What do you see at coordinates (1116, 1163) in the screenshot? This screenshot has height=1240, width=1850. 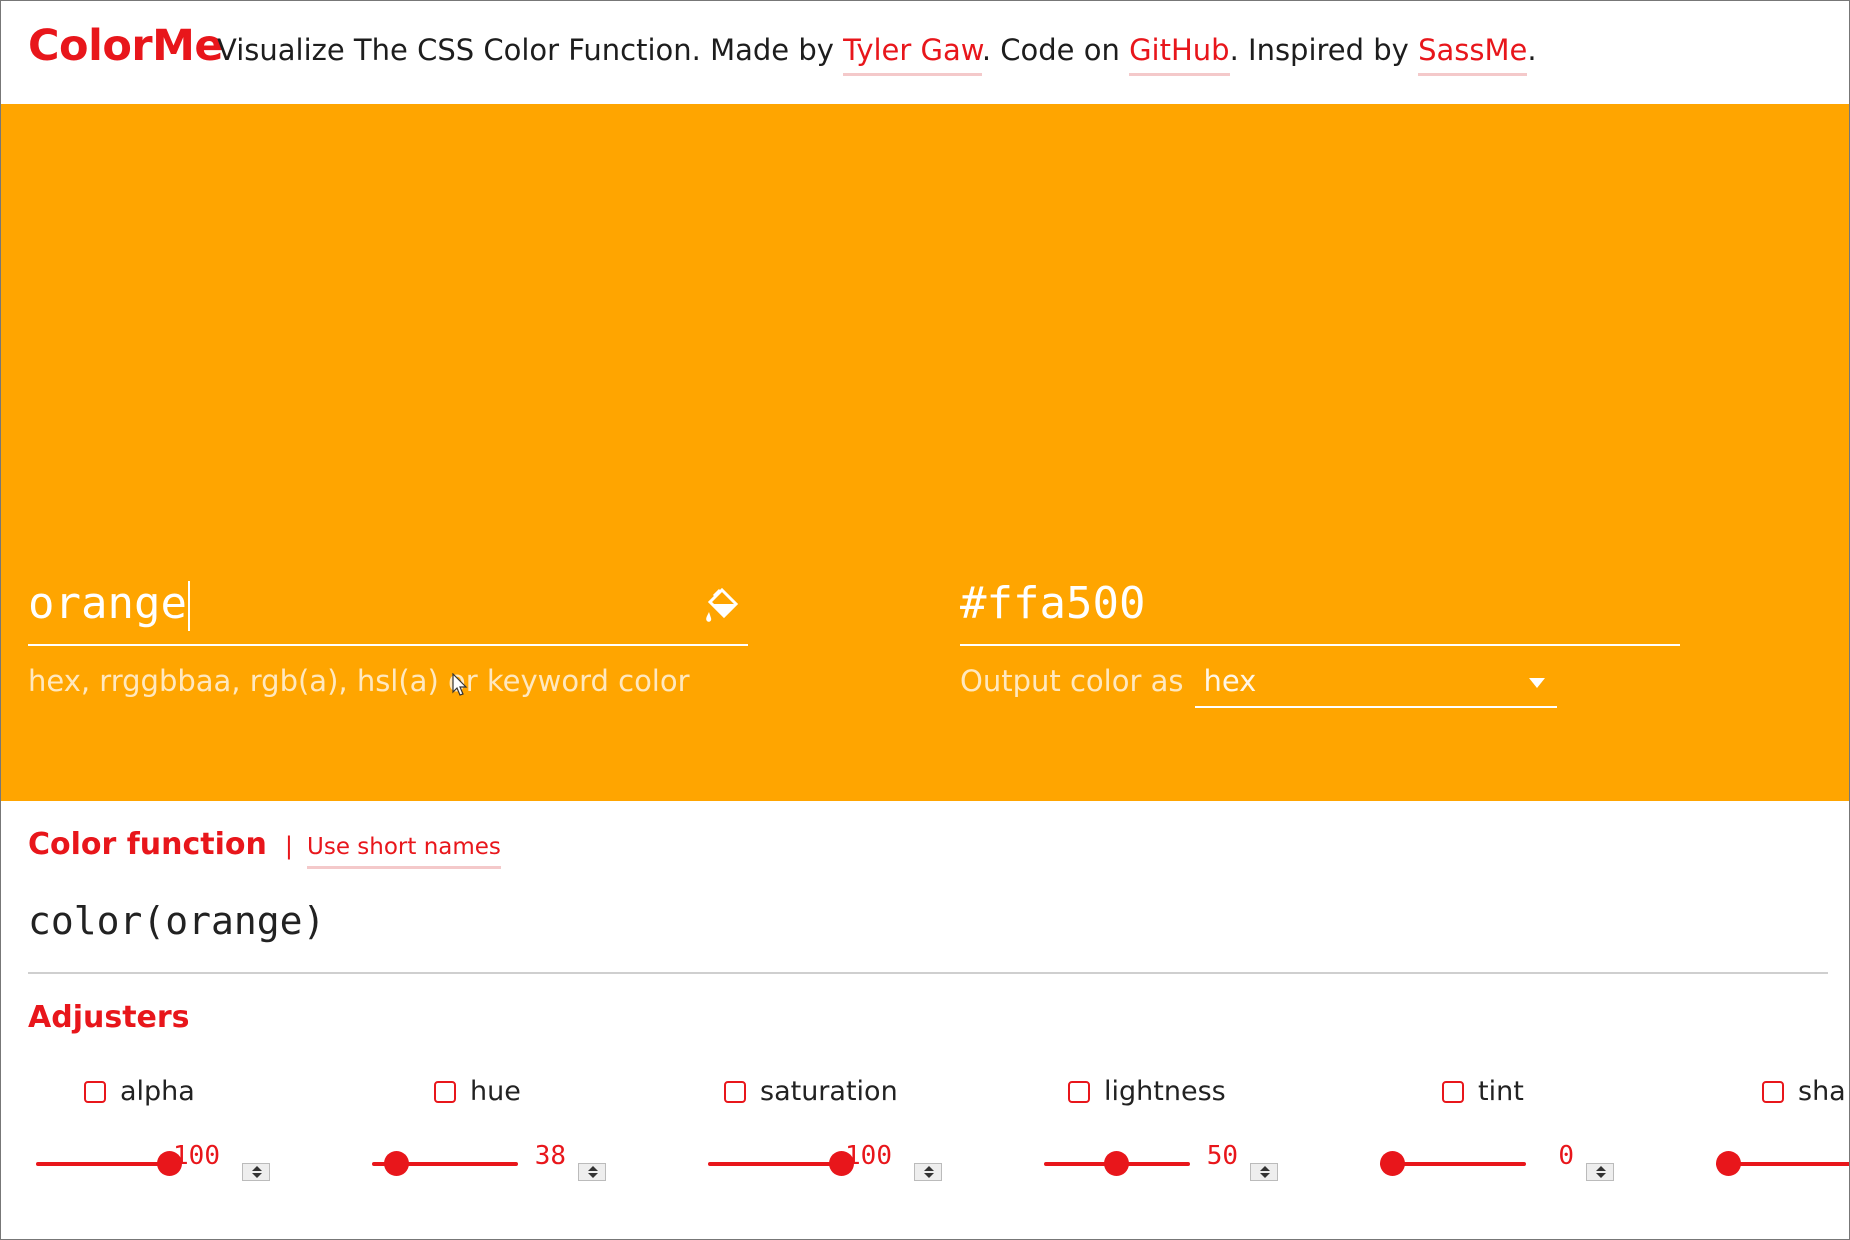 I see `lightness-slider-thumb` at bounding box center [1116, 1163].